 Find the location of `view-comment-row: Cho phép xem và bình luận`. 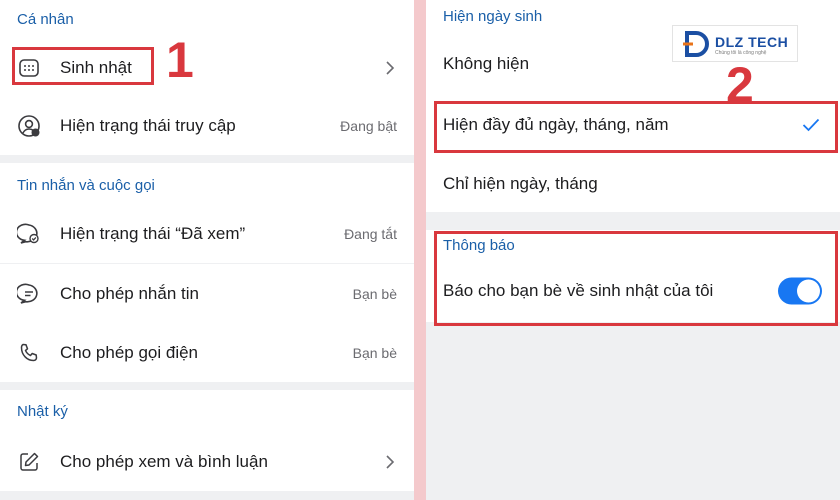

view-comment-row: Cho phép xem và bình luận is located at coordinates (207, 461).